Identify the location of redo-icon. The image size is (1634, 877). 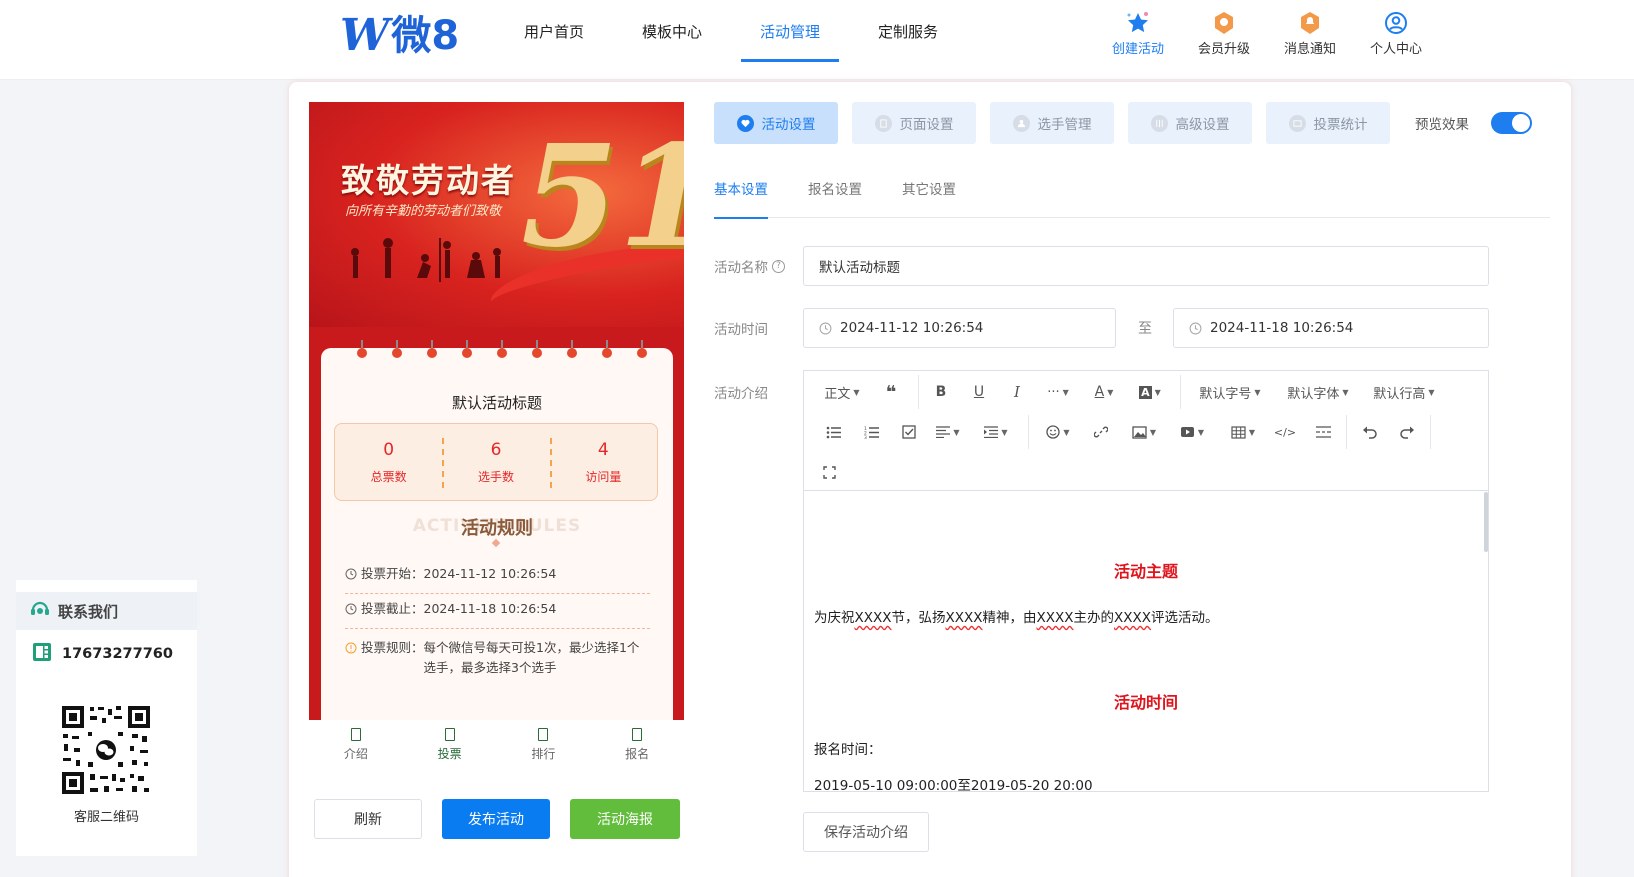
(1407, 432).